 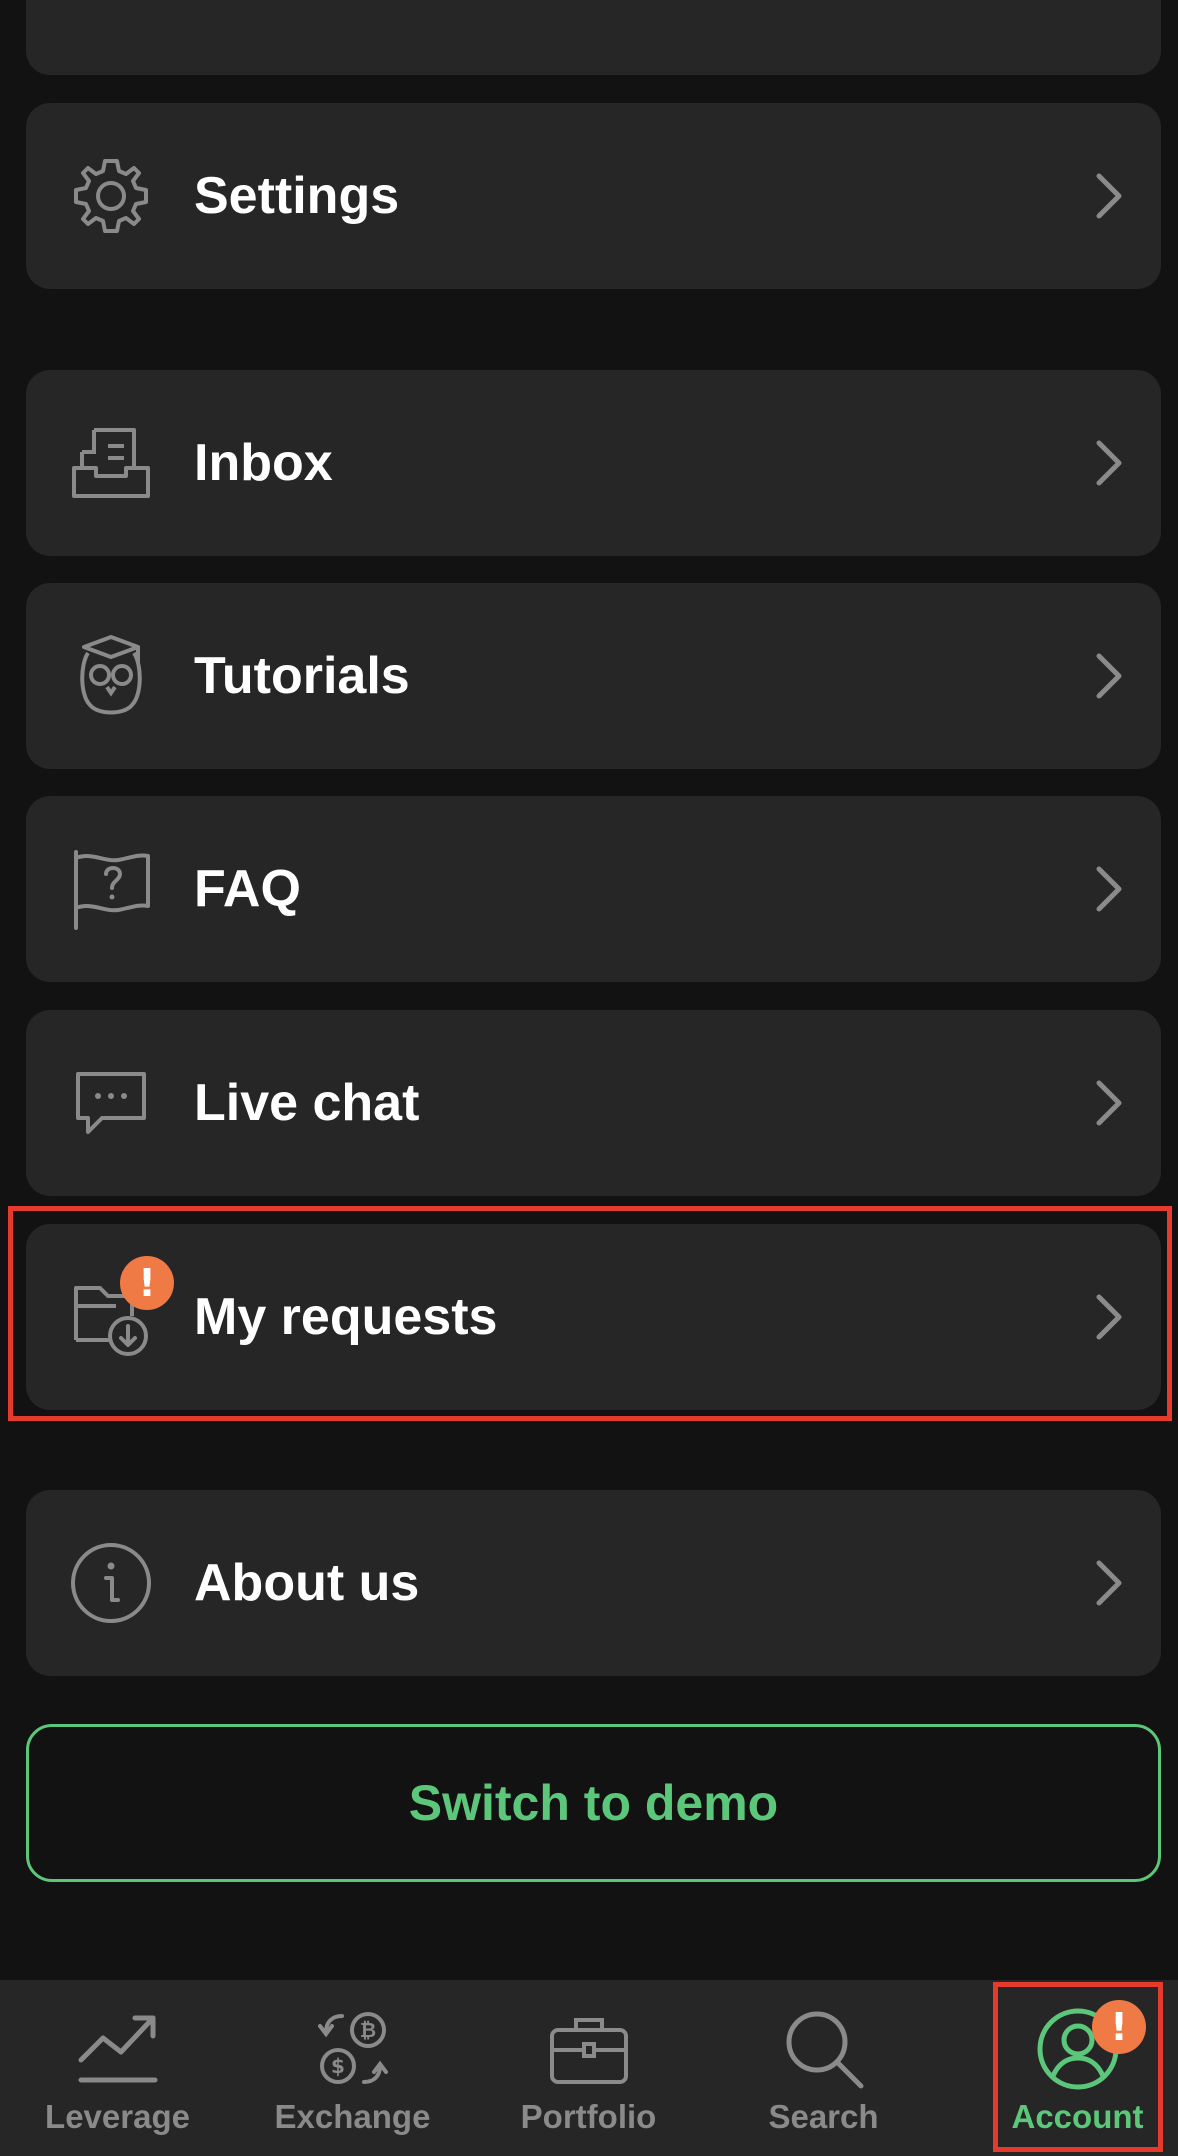 I want to click on tab-portfolio: Portfolio, so click(x=588, y=2068).